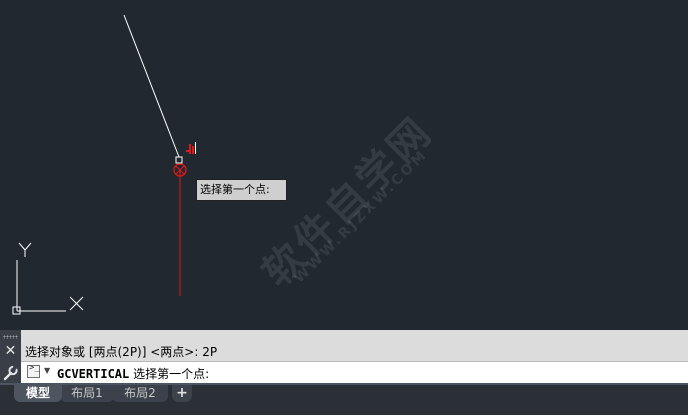 The width and height of the screenshot is (688, 415). I want to click on prompt-glyph: >_, so click(34, 368).